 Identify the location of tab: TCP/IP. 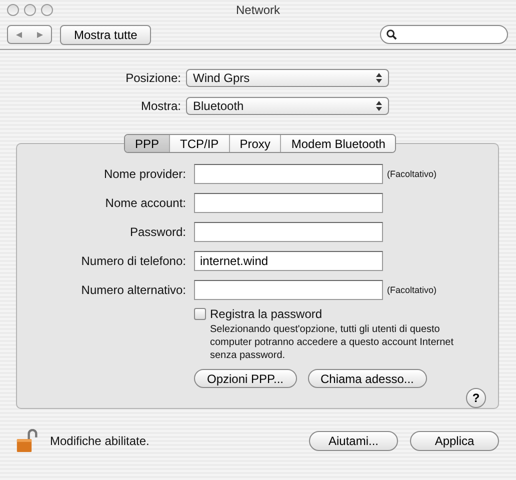
(200, 143).